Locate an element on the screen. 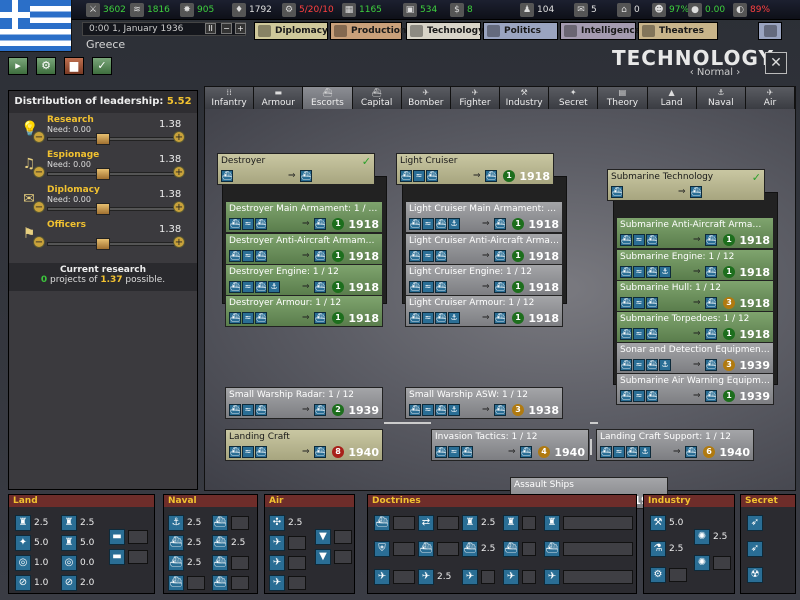 This screenshot has height=600, width=800. nav-tab-intelligence: Intelligence is located at coordinates (600, 31).